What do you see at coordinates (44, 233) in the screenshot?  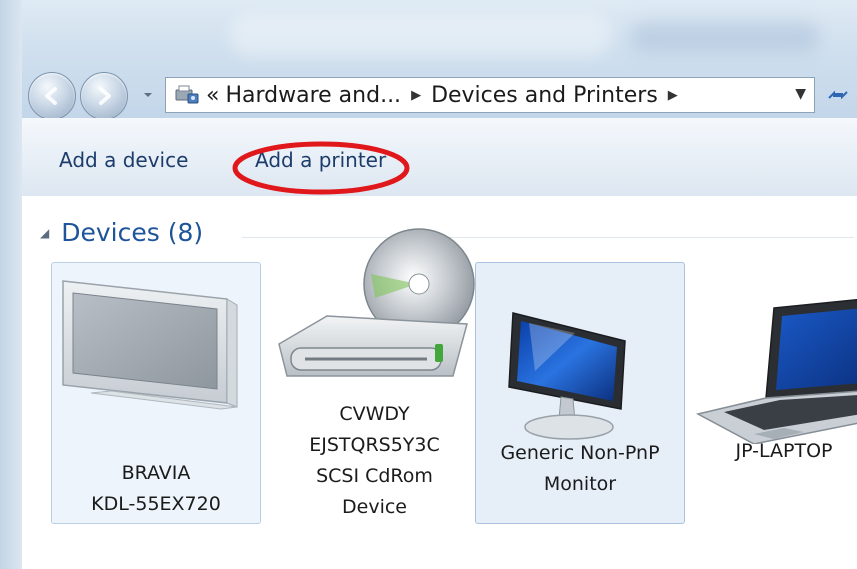 I see `collapse-triangle-icon: ◢` at bounding box center [44, 233].